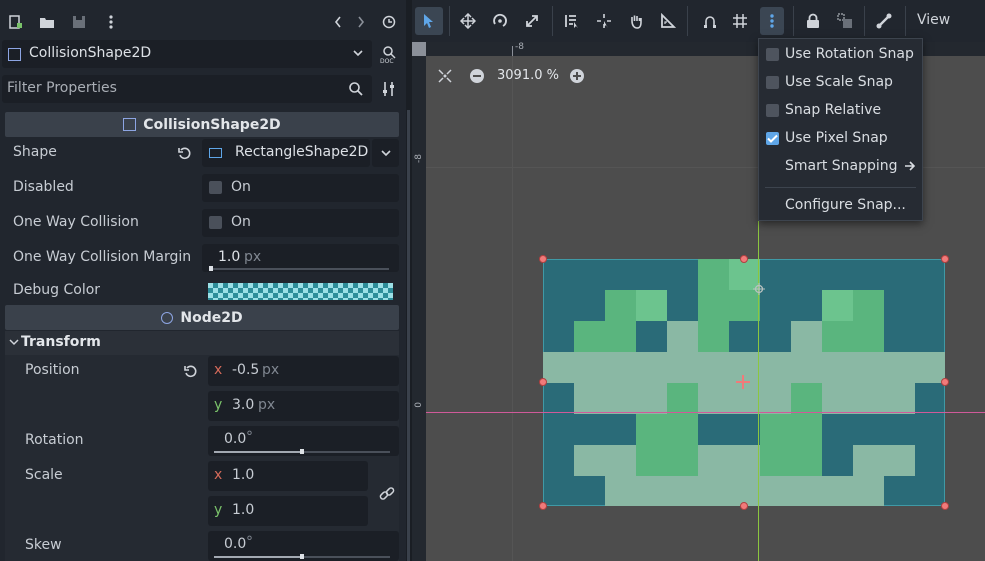  I want to click on rotation-label: Rotation, so click(54, 440).